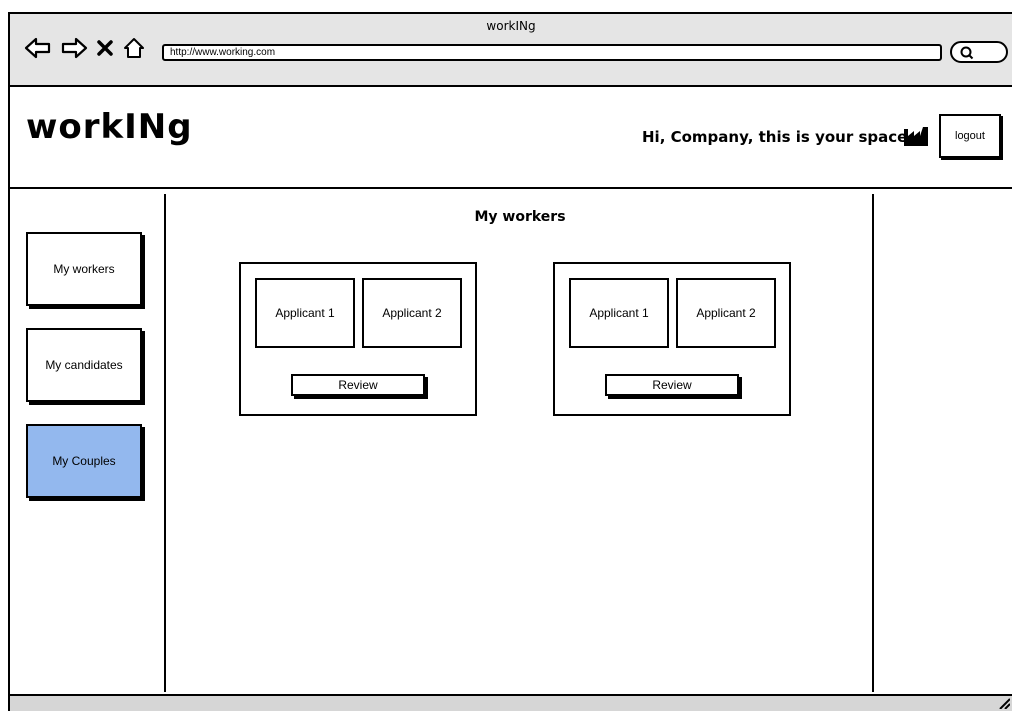 The height and width of the screenshot is (711, 1012). What do you see at coordinates (511, 702) in the screenshot?
I see `status-bar` at bounding box center [511, 702].